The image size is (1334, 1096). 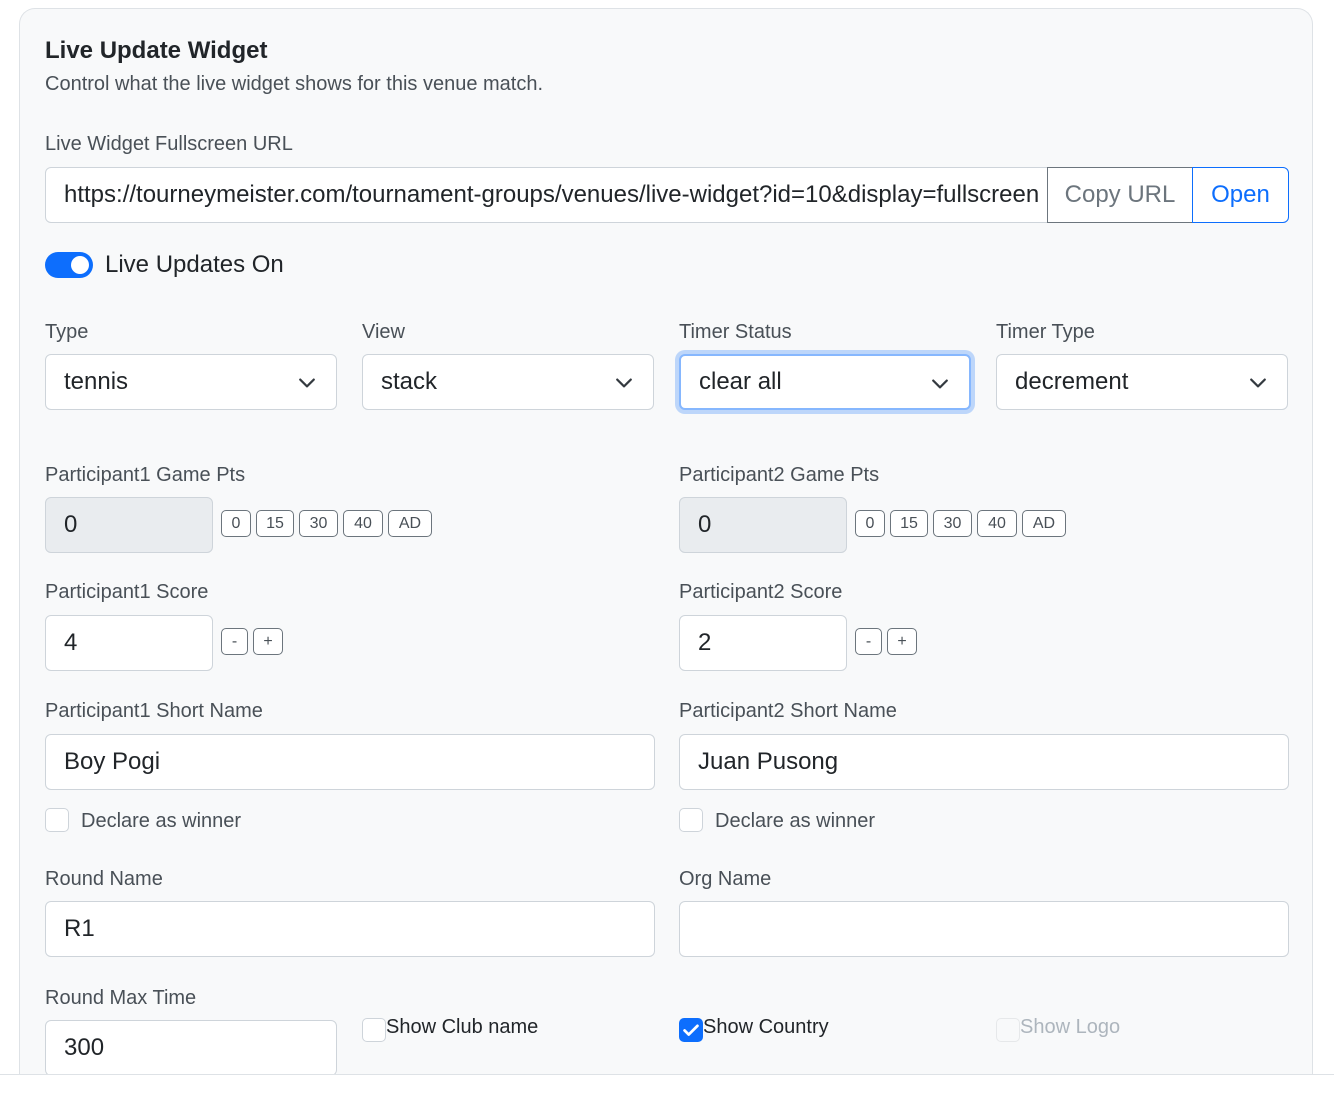 I want to click on org-name-label: Org Name, so click(x=725, y=879).